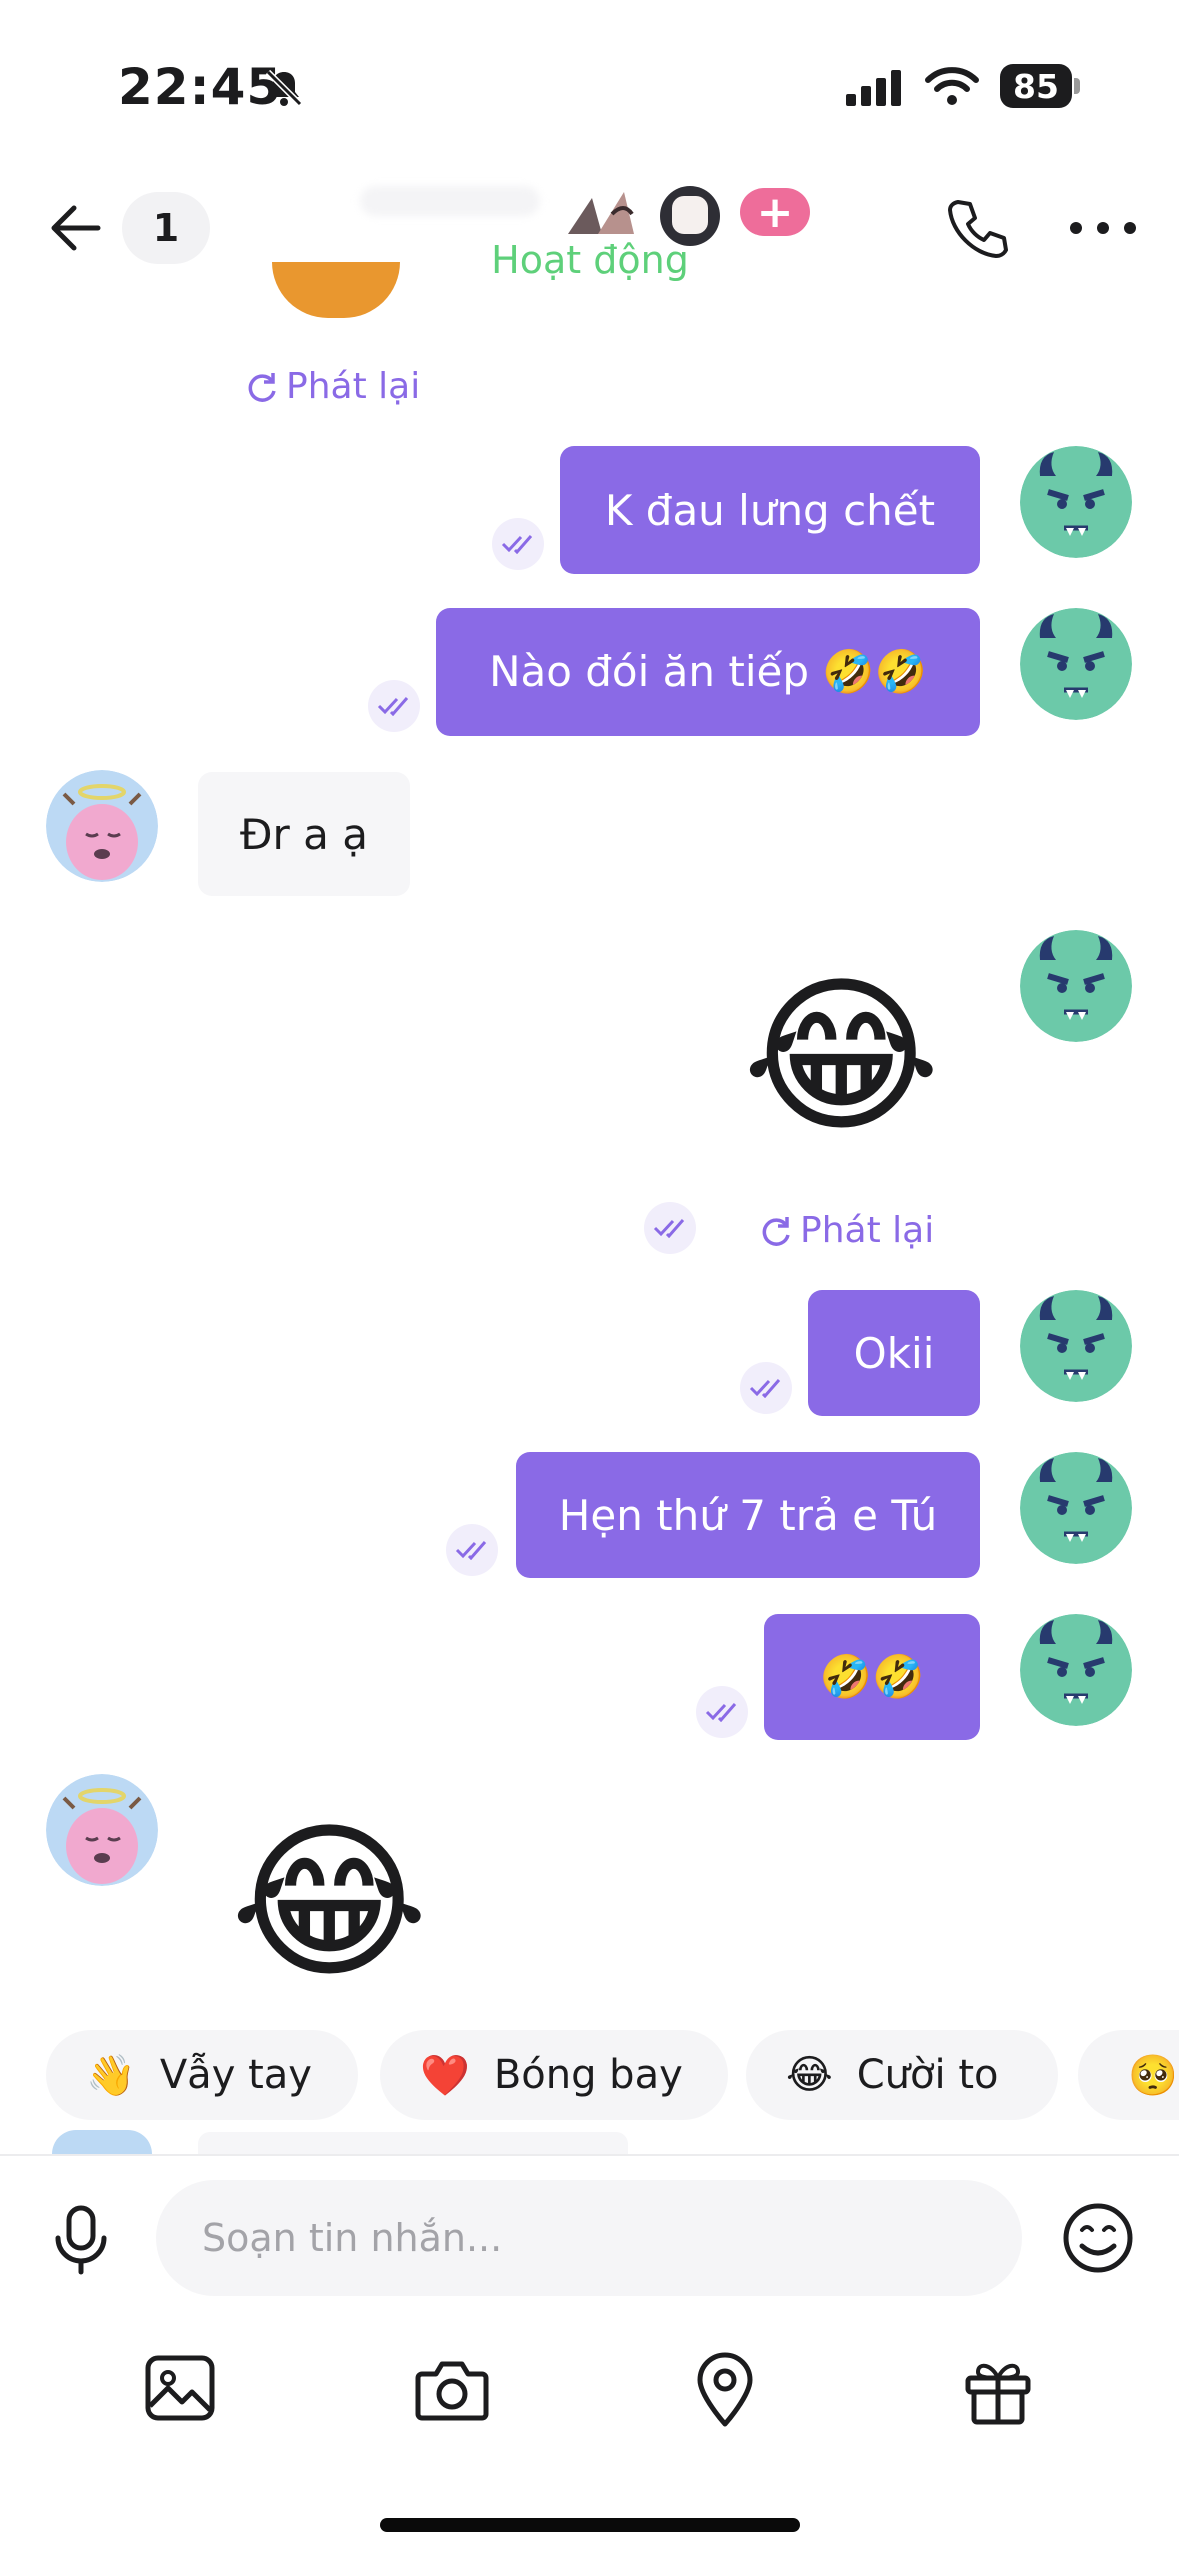 This screenshot has width=1179, height=2556. I want to click on bear-avatar-partial, so click(102, 2142).